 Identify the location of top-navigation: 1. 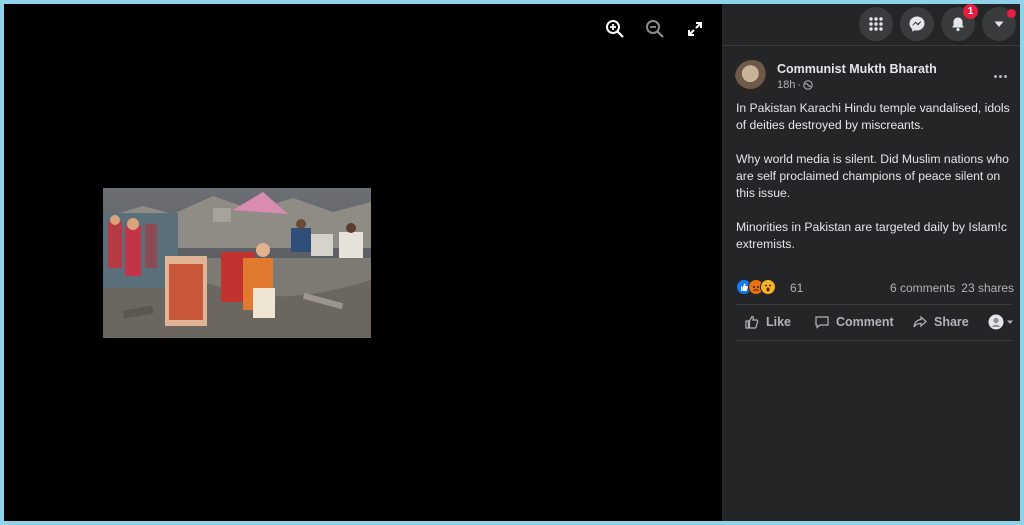
(871, 25).